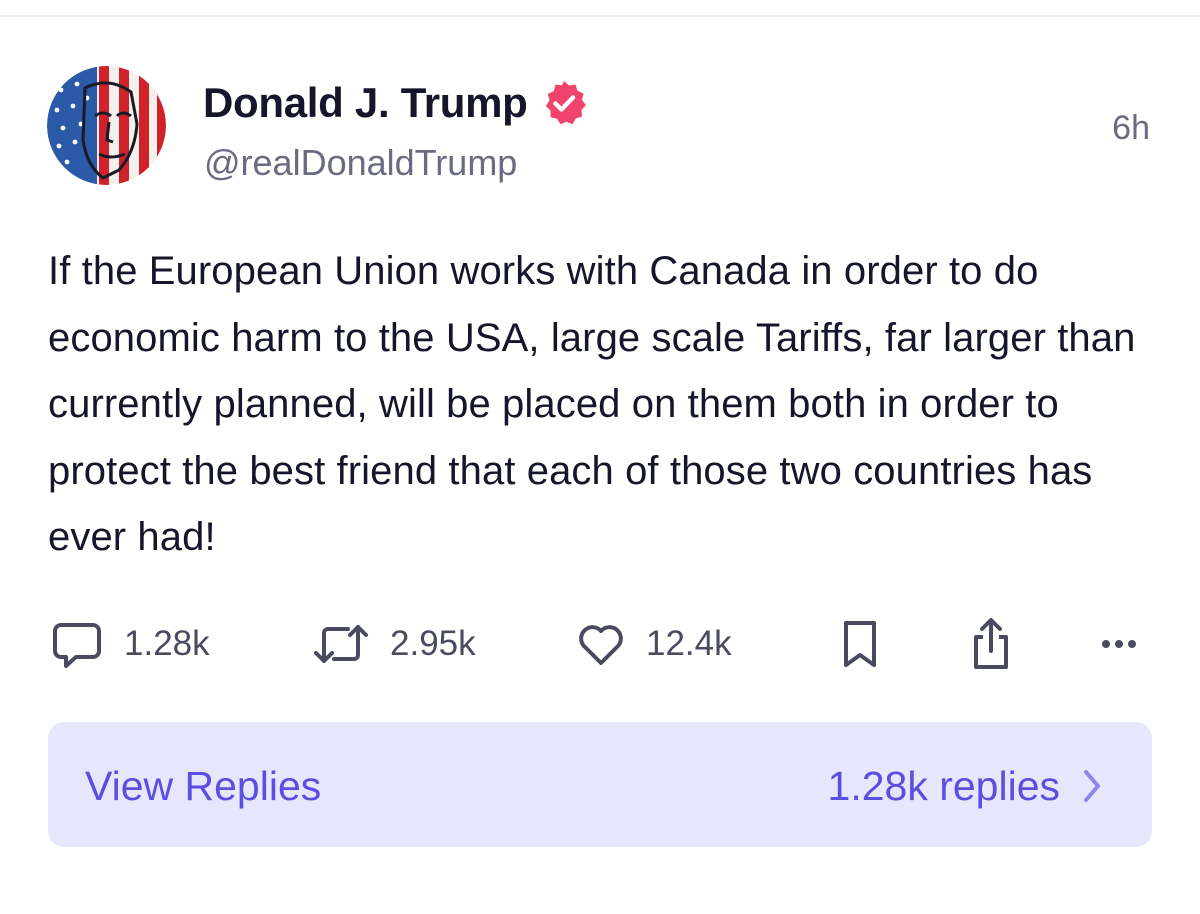  Describe the element at coordinates (106, 125) in the screenshot. I see `avatar` at that location.